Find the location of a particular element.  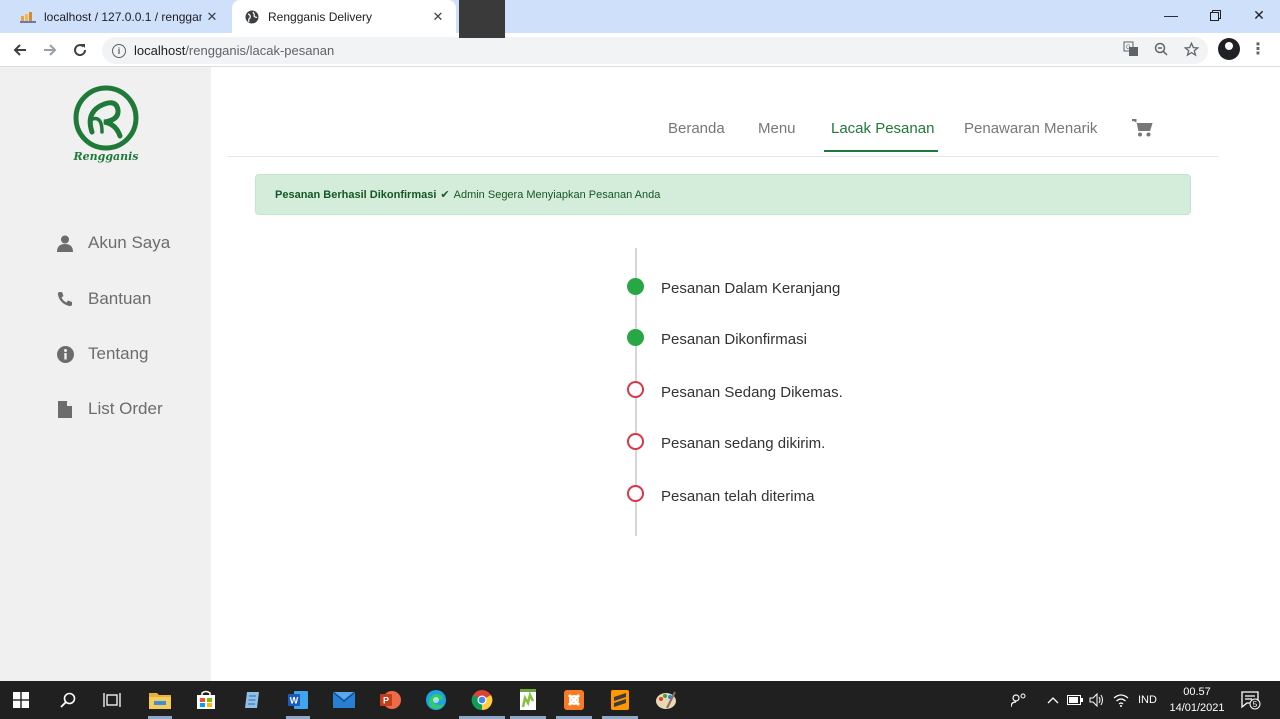

input-language: IND is located at coordinates (1147, 700).